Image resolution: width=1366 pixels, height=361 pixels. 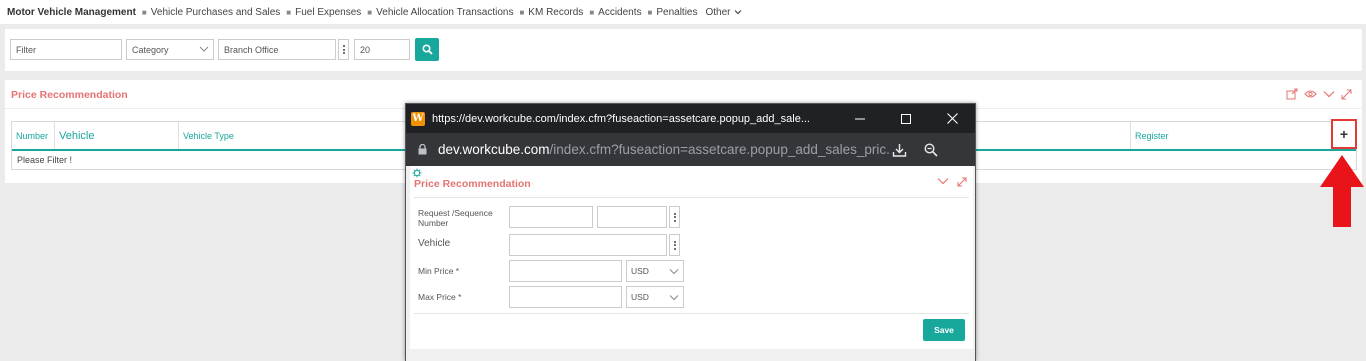 What do you see at coordinates (556, 12) in the screenshot?
I see `nav-item-label: KM Records` at bounding box center [556, 12].